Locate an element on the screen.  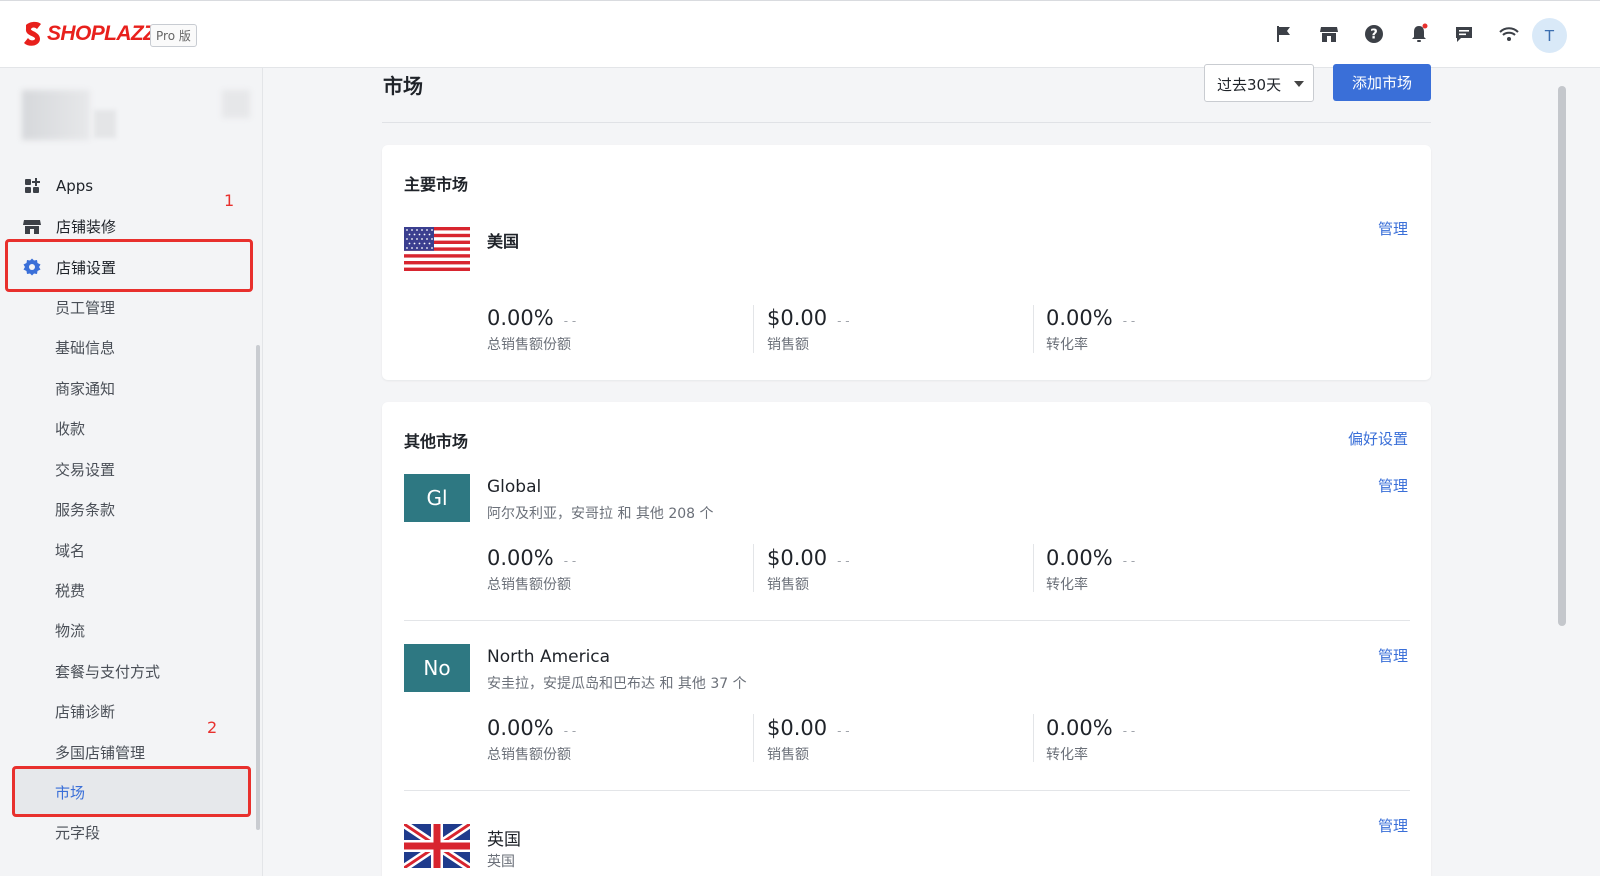
logo-mark-icon is located at coordinates (32, 33).